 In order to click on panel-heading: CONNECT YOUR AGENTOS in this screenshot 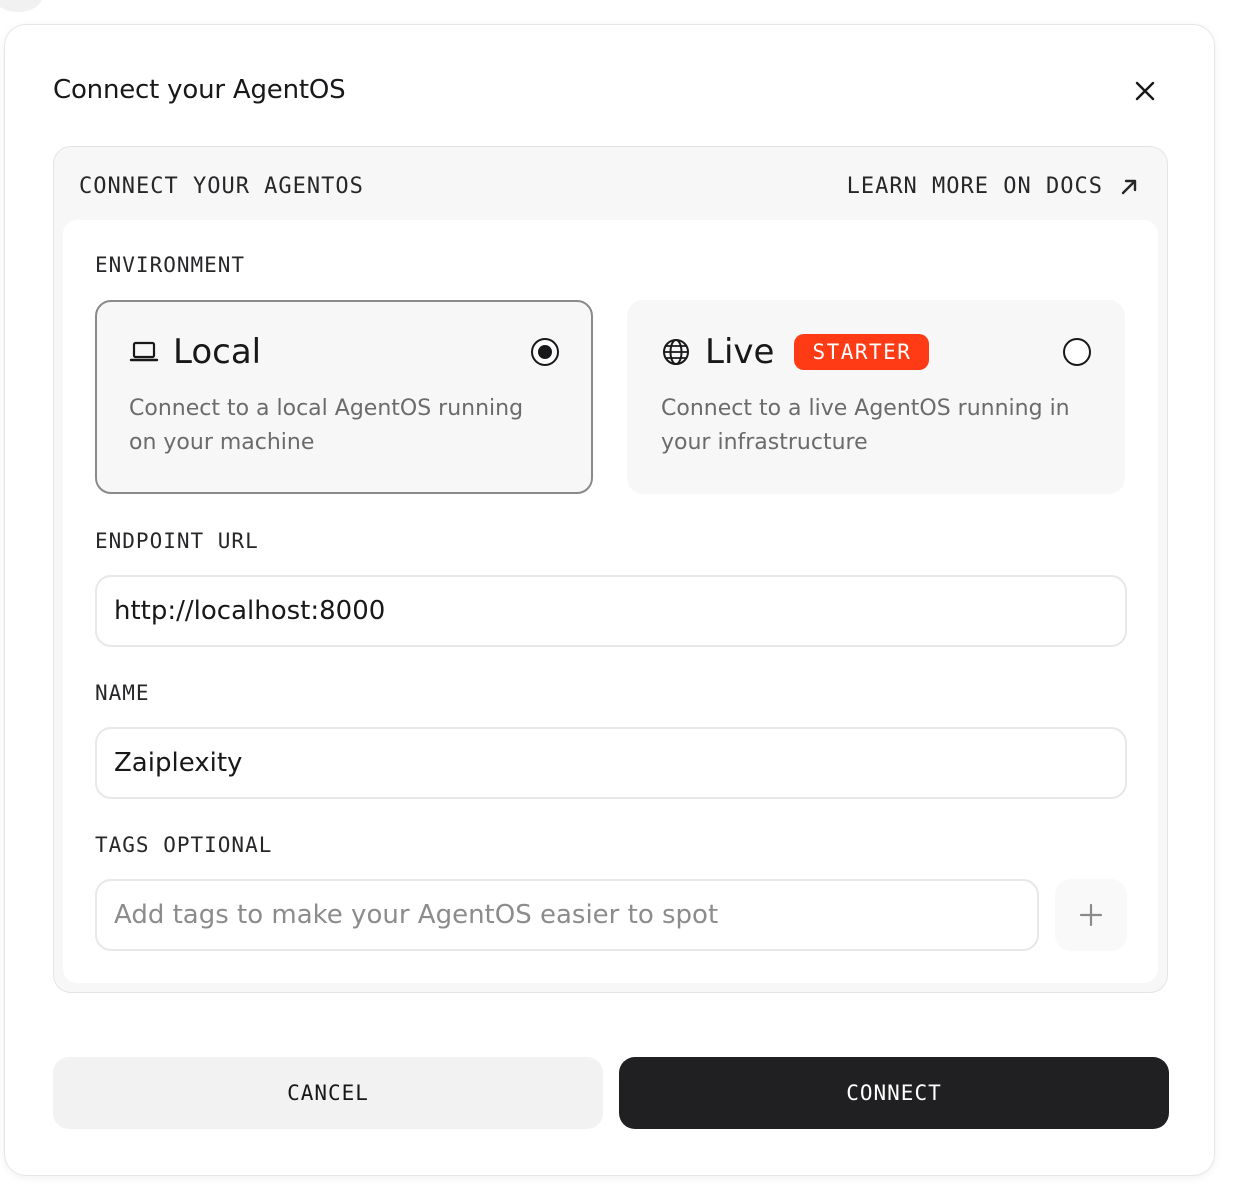, I will do `click(221, 186)`.